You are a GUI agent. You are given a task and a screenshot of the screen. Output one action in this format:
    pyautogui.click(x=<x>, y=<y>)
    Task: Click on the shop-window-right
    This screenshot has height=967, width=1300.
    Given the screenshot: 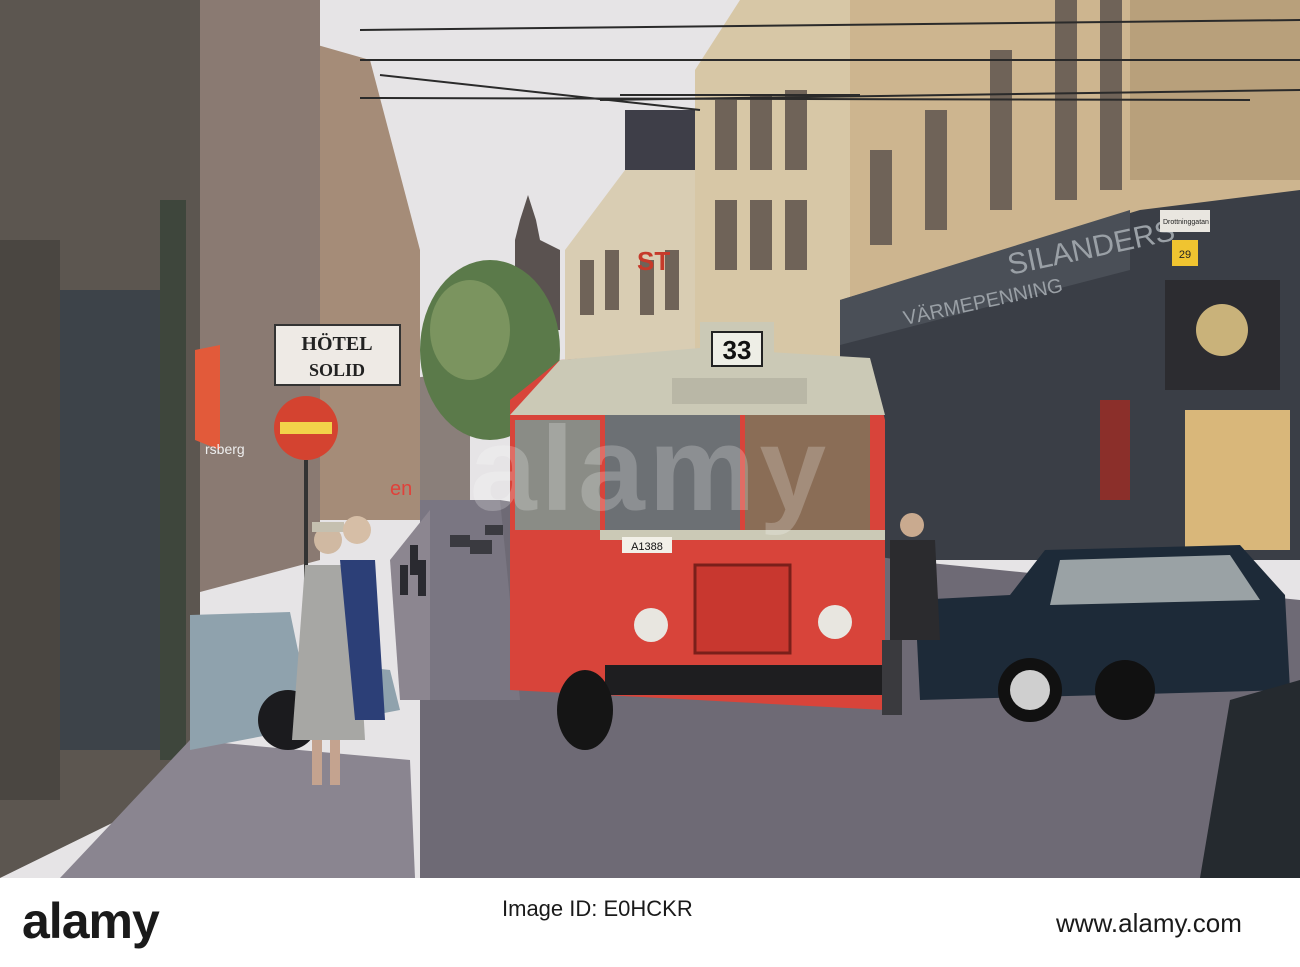 What is the action you would take?
    pyautogui.click(x=1237, y=480)
    